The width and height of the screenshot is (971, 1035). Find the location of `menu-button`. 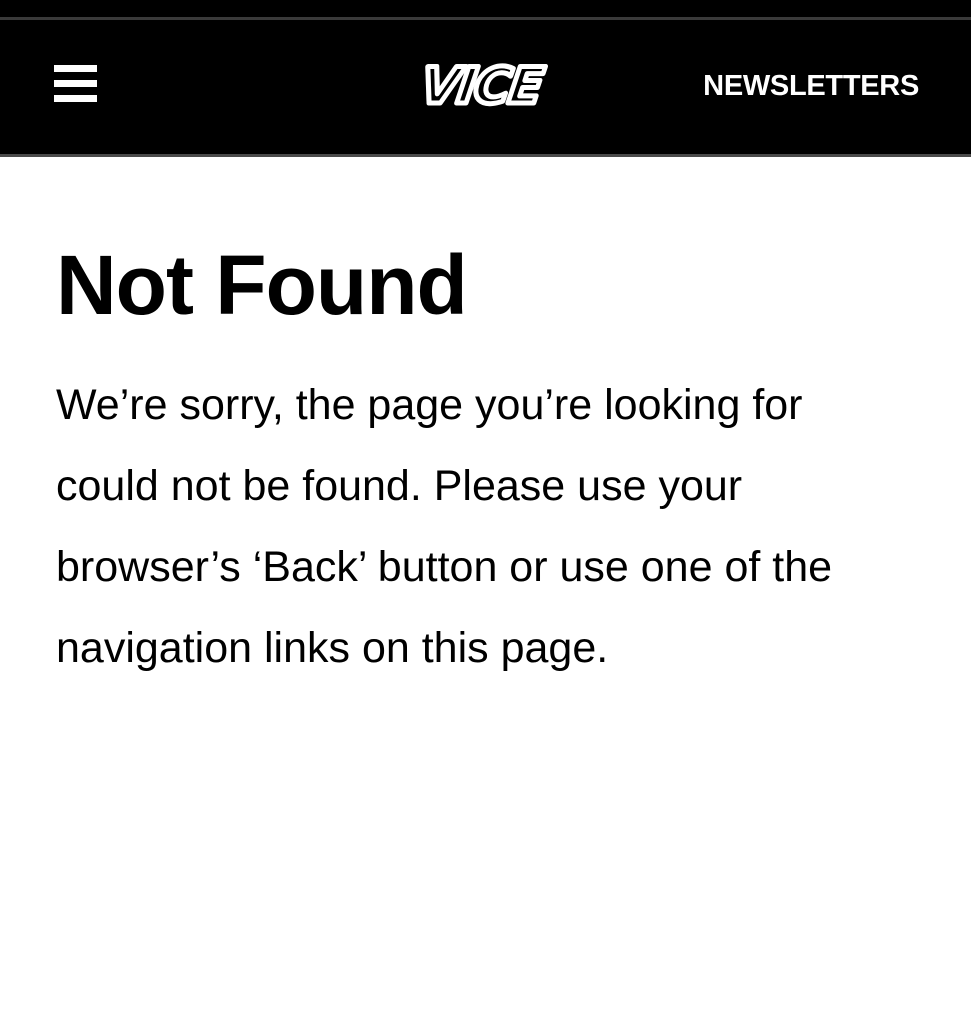

menu-button is located at coordinates (76, 87).